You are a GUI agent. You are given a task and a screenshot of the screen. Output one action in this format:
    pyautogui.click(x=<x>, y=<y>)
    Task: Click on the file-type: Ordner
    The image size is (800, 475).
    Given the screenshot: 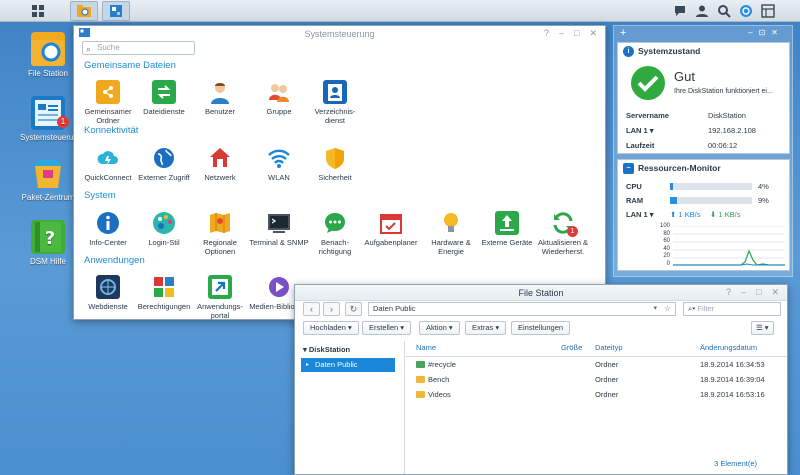 What is the action you would take?
    pyautogui.click(x=607, y=394)
    